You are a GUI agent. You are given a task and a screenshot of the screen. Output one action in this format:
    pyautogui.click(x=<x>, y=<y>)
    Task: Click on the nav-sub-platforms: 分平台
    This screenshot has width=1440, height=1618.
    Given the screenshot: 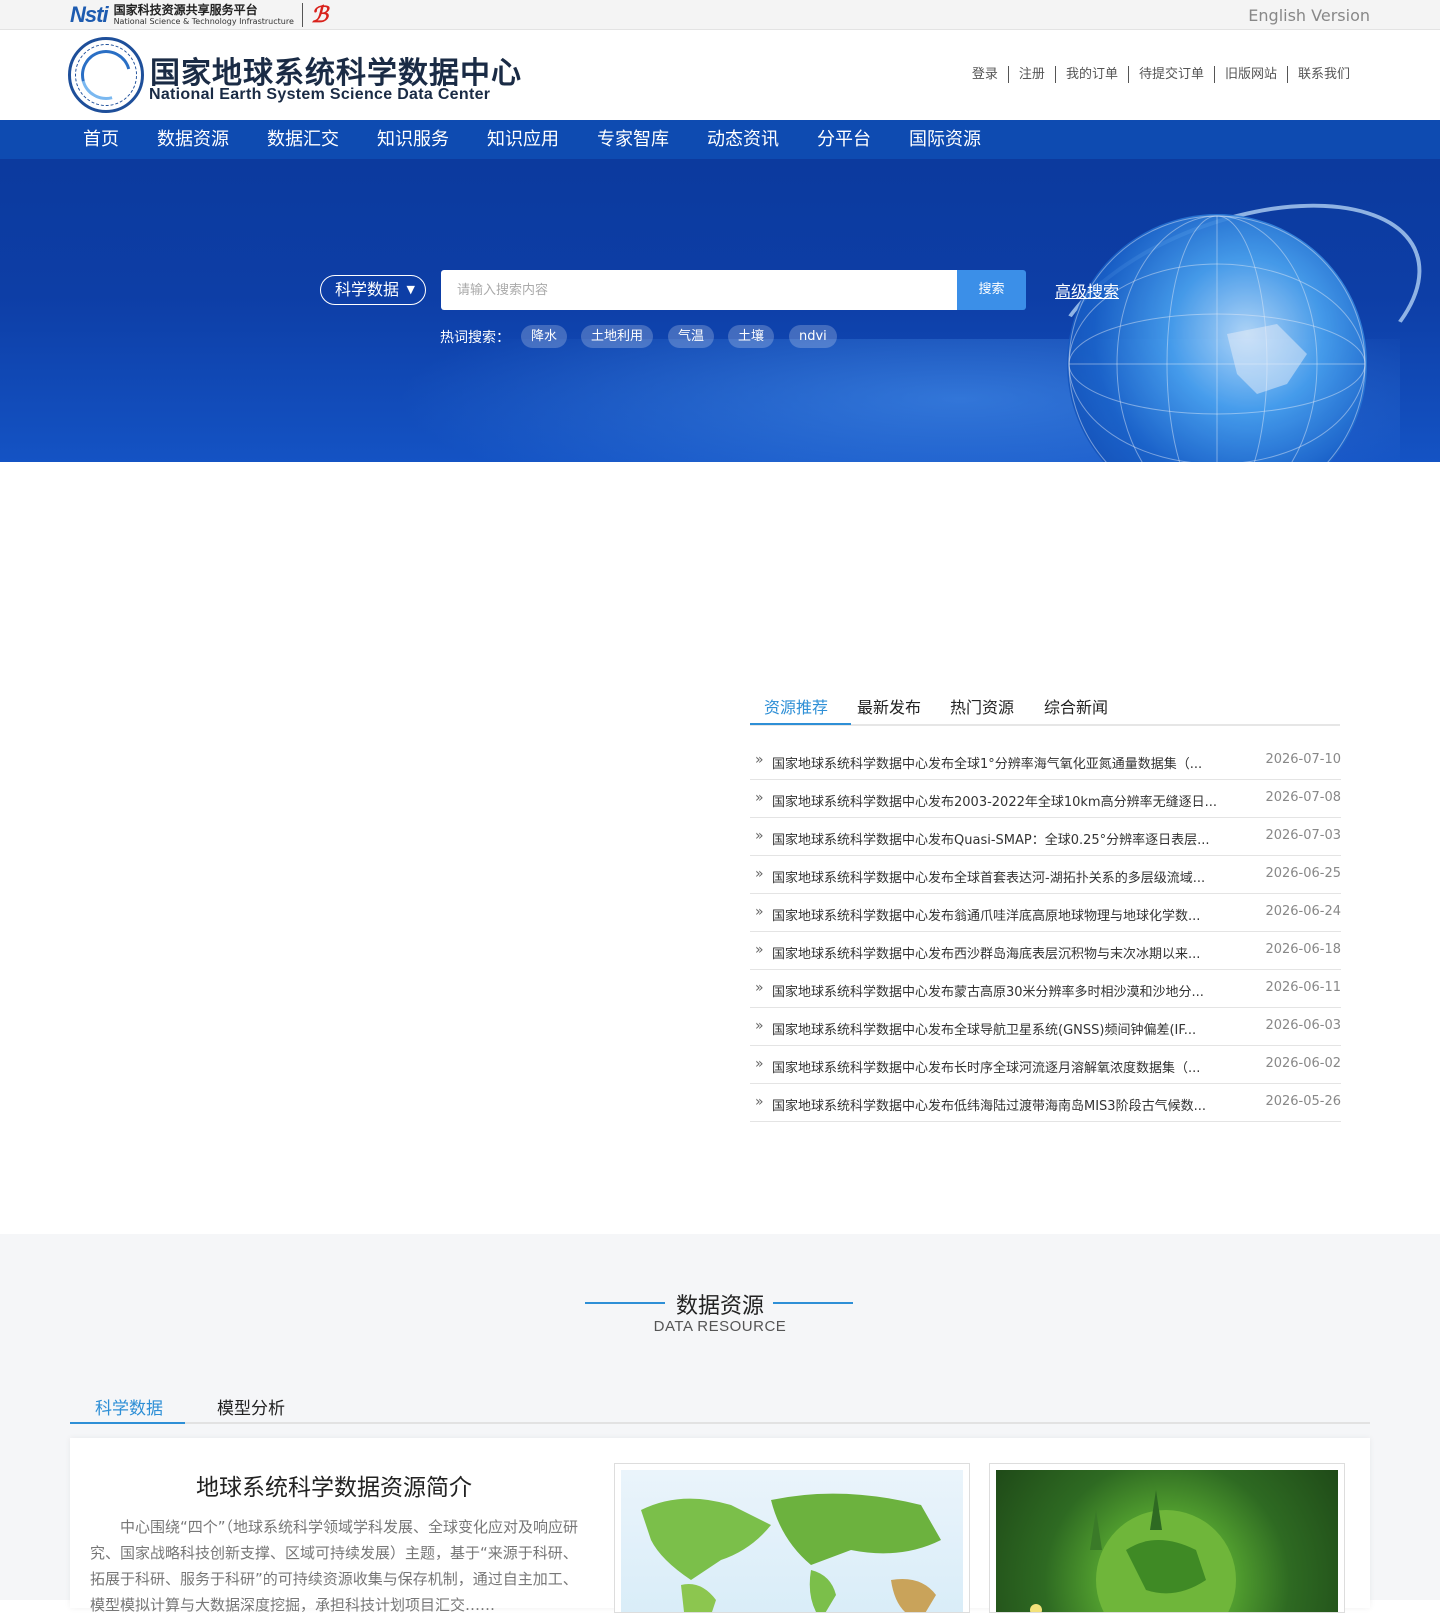 What is the action you would take?
    pyautogui.click(x=844, y=139)
    